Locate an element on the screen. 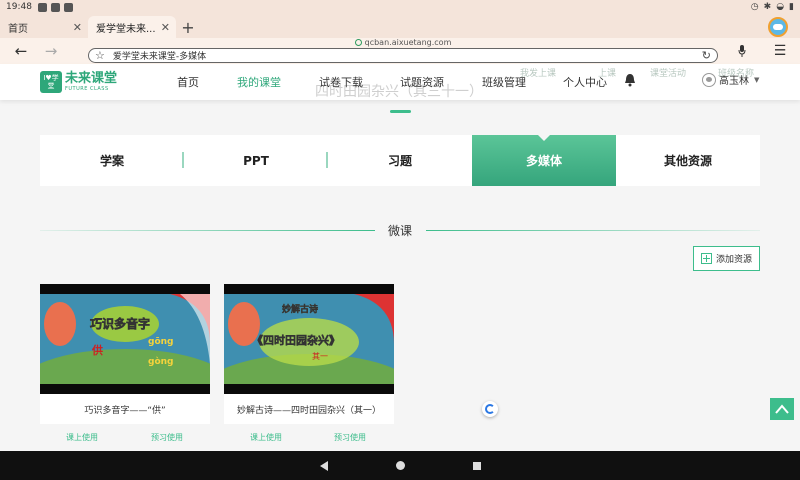 The height and width of the screenshot is (480, 800). tab-label: PPT is located at coordinates (256, 160).